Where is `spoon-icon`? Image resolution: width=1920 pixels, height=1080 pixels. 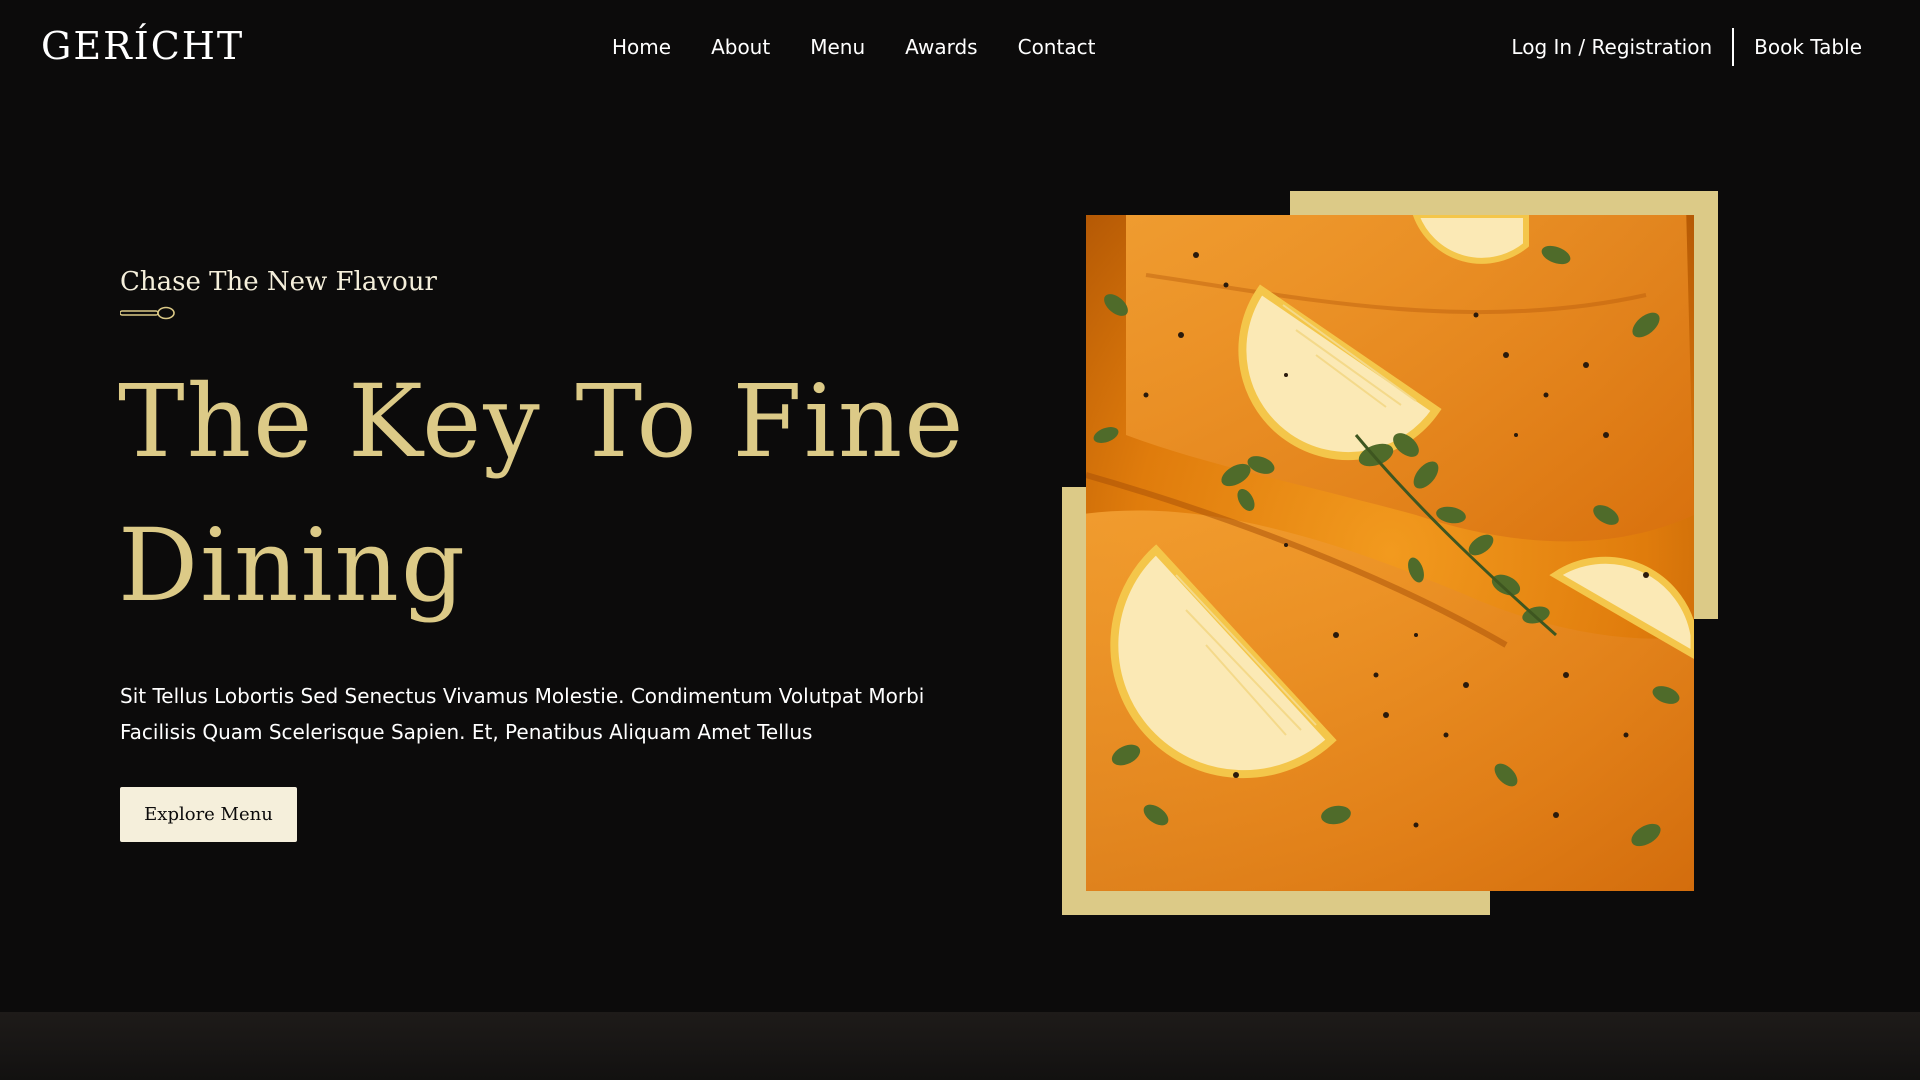 spoon-icon is located at coordinates (147, 313).